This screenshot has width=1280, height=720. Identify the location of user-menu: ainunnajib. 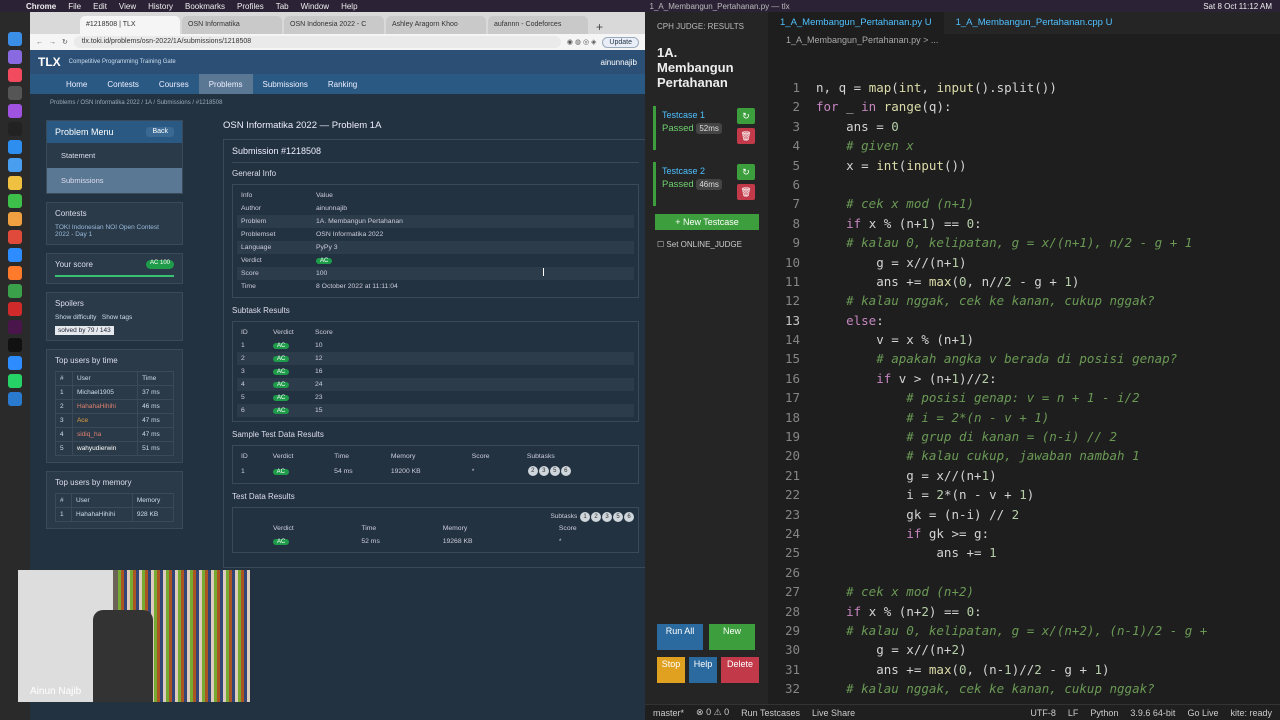
(619, 62).